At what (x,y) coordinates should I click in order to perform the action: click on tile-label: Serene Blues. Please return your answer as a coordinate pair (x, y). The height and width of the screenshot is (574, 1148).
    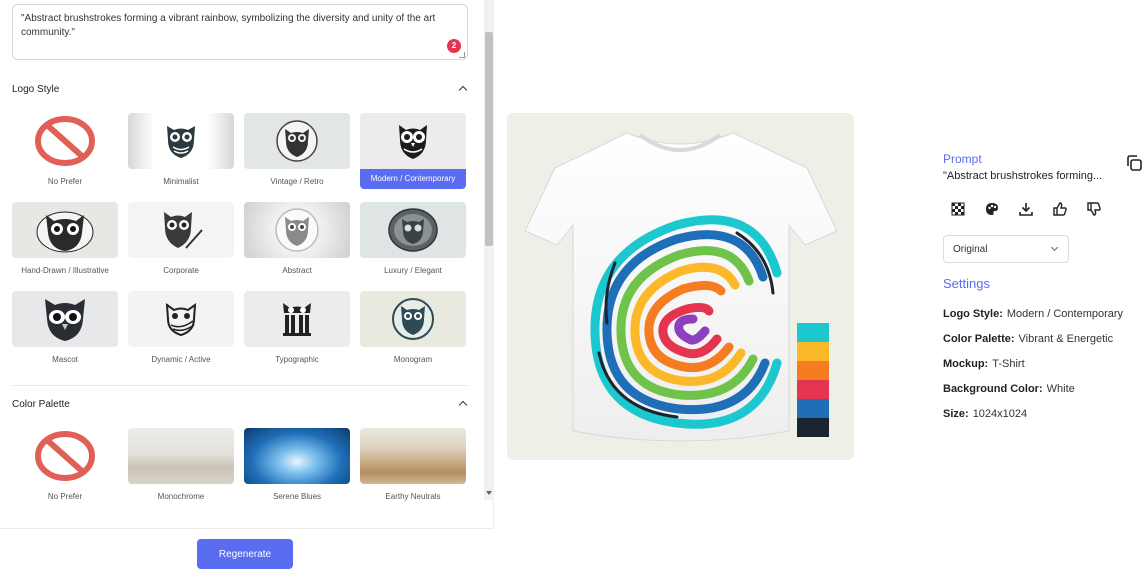
    Looking at the image, I should click on (297, 496).